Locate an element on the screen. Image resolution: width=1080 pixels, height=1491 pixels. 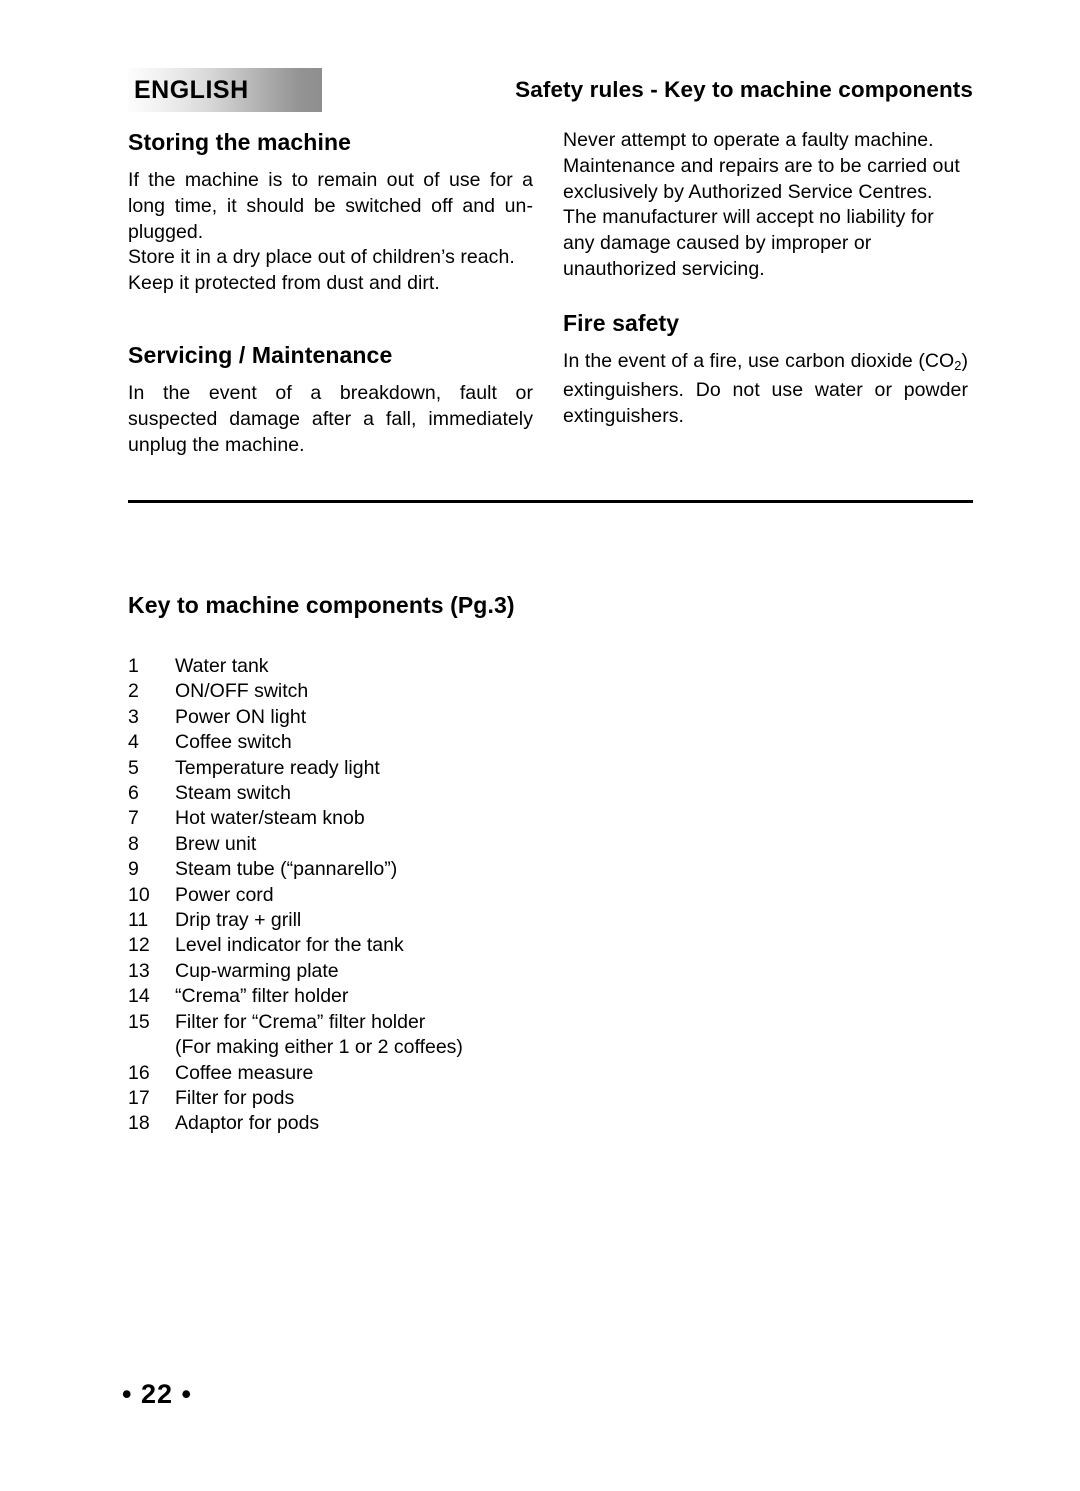
language-tab-label: ENGLISH is located at coordinates (191, 90).